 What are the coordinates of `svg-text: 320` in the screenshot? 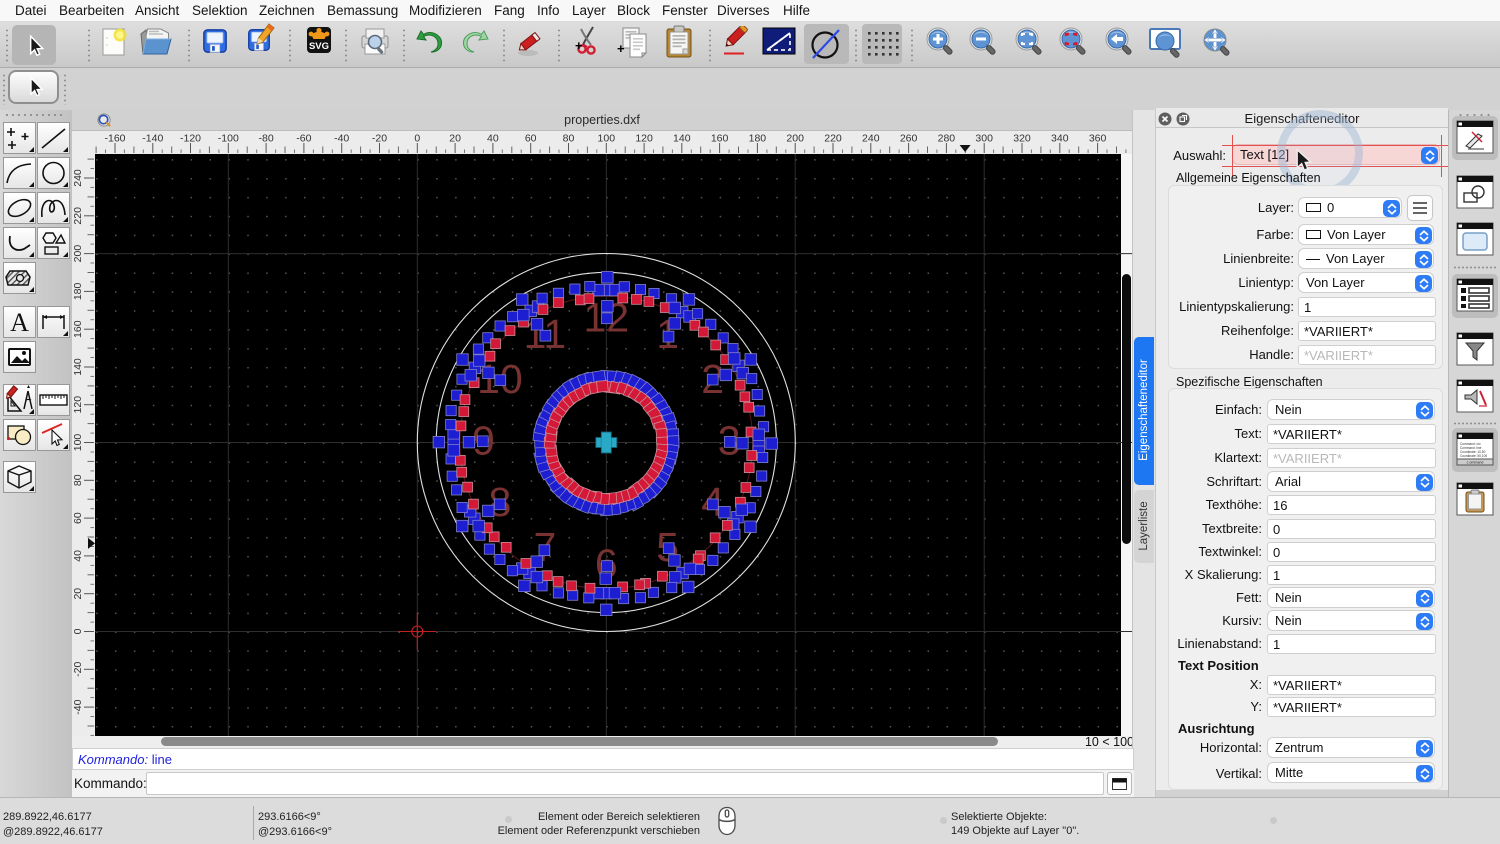 It's located at (1022, 139).